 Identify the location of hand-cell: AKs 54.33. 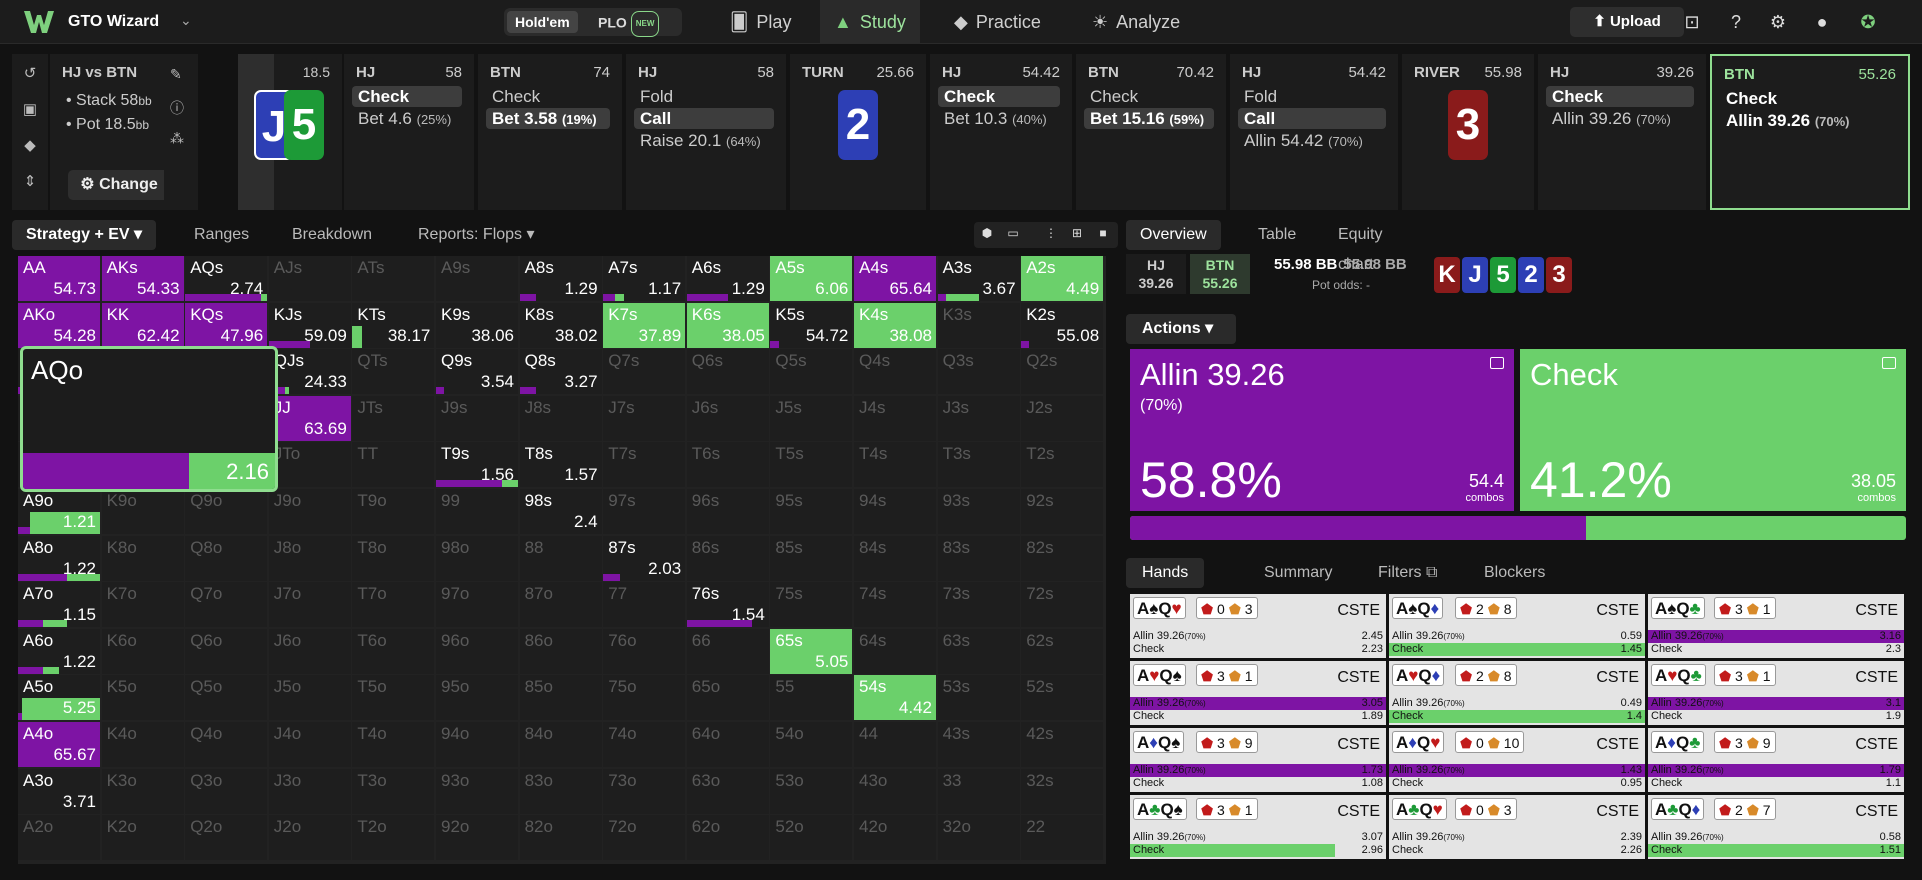
(142, 278).